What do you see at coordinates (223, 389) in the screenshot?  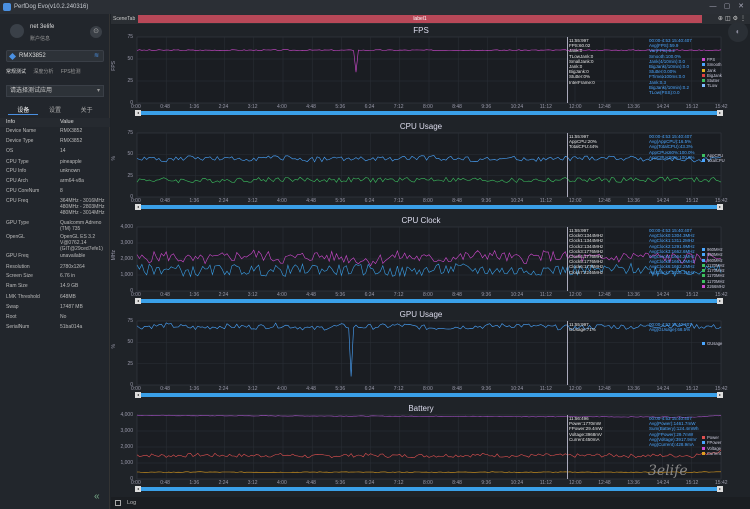 I see `x-tick-label: 2:24` at bounding box center [223, 389].